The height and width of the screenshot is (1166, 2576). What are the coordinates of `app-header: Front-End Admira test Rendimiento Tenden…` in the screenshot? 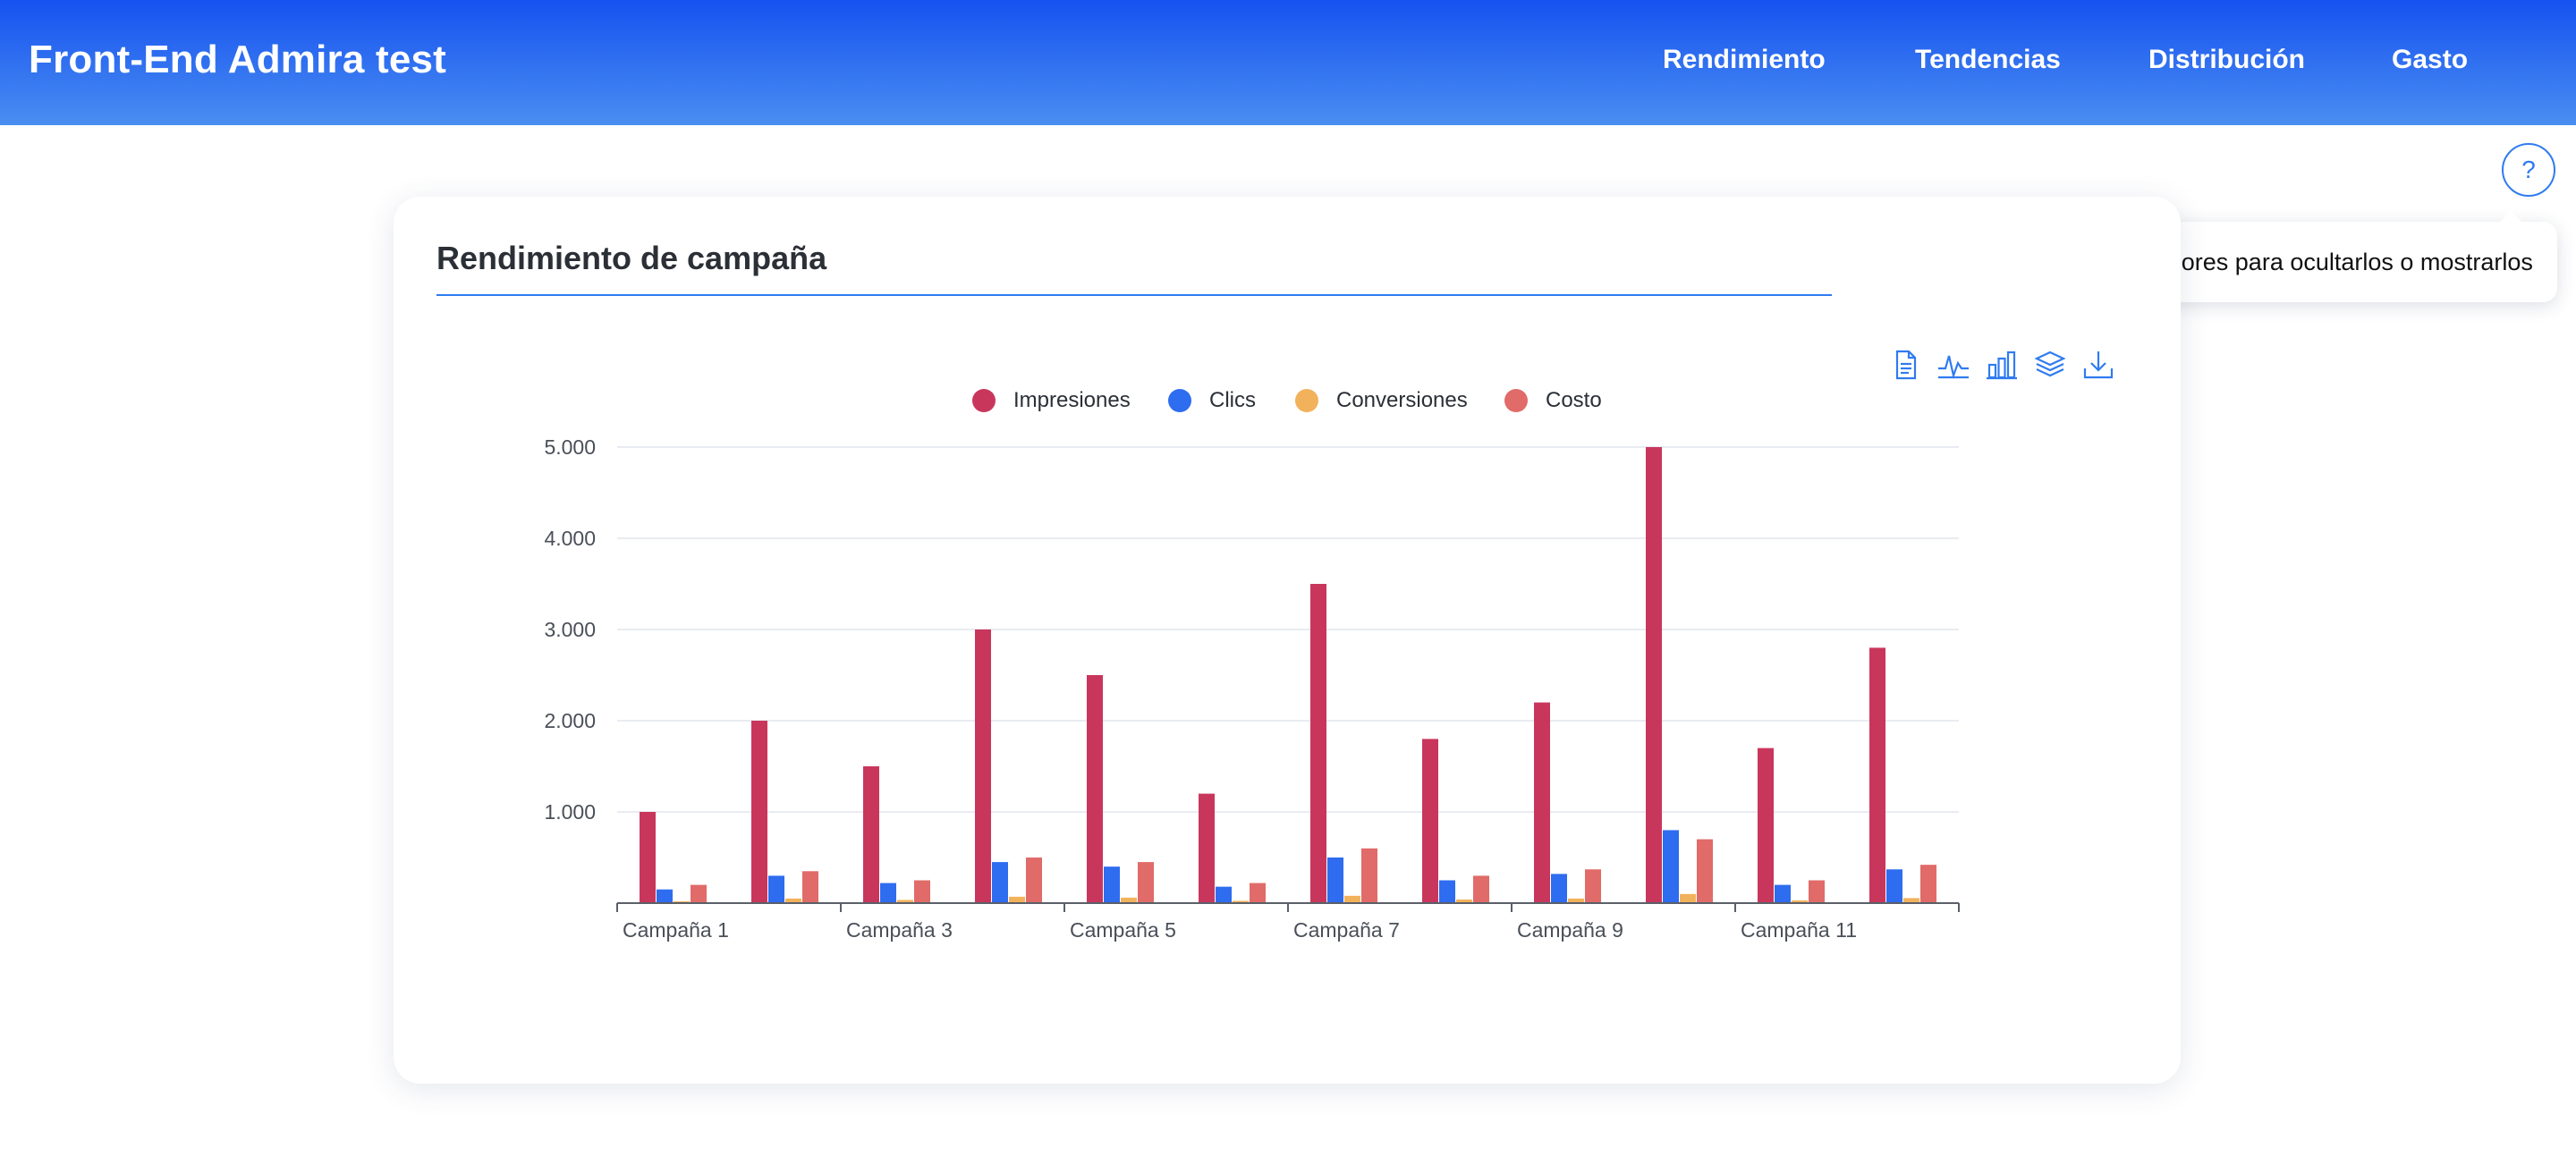 It's located at (1288, 62).